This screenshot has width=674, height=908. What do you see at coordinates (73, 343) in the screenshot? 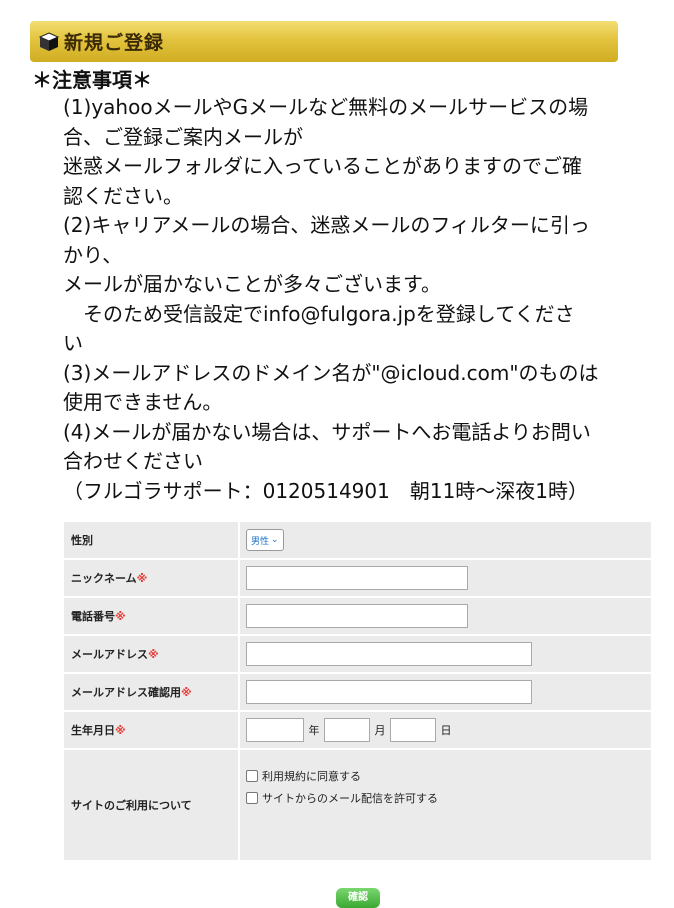
I see `notice-line: い` at bounding box center [73, 343].